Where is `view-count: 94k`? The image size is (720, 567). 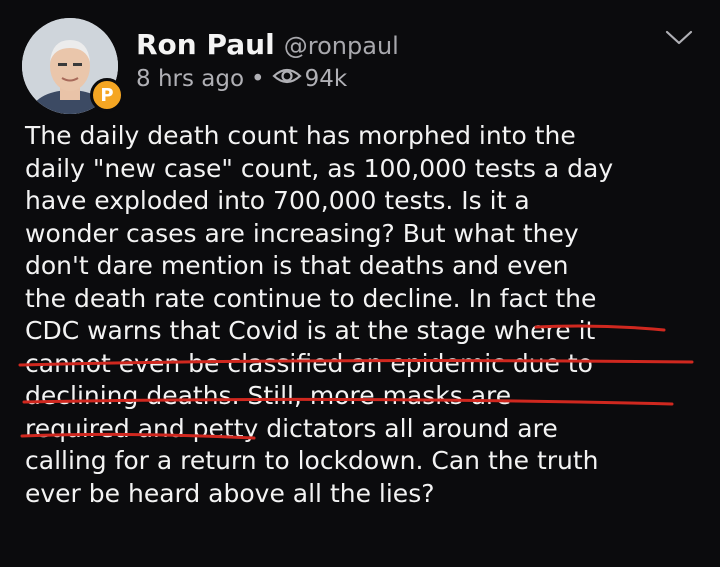 view-count: 94k is located at coordinates (326, 79).